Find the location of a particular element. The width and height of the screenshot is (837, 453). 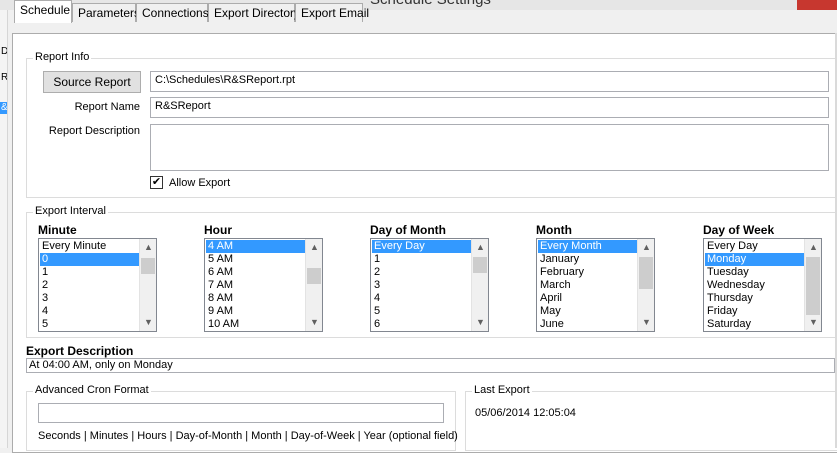

cron-expression-field is located at coordinates (241, 413).